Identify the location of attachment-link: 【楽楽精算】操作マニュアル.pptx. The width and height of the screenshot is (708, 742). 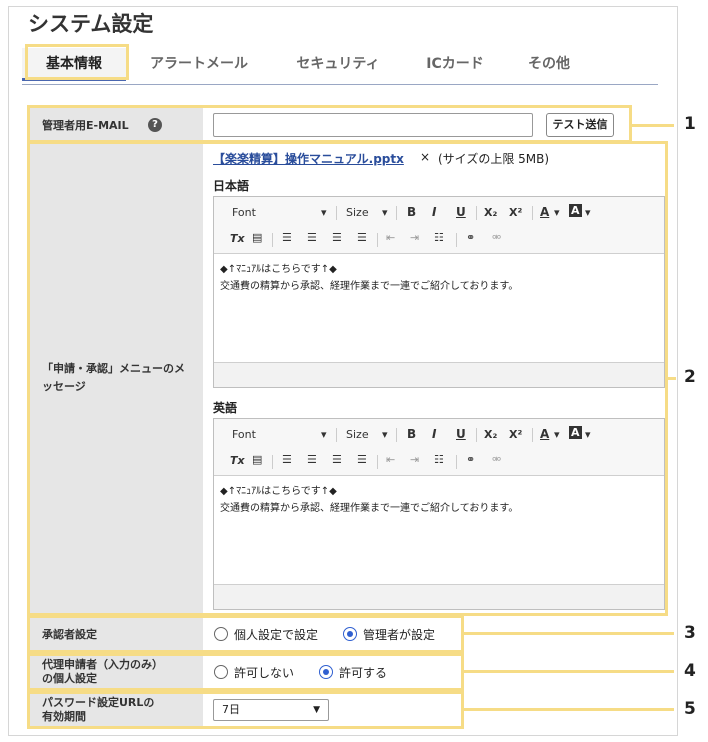
(308, 158).